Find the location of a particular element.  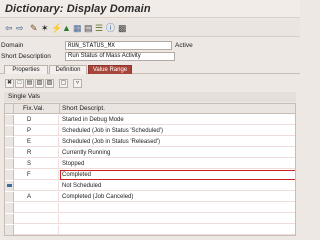

short-description-label: Short Description is located at coordinates (26, 56).